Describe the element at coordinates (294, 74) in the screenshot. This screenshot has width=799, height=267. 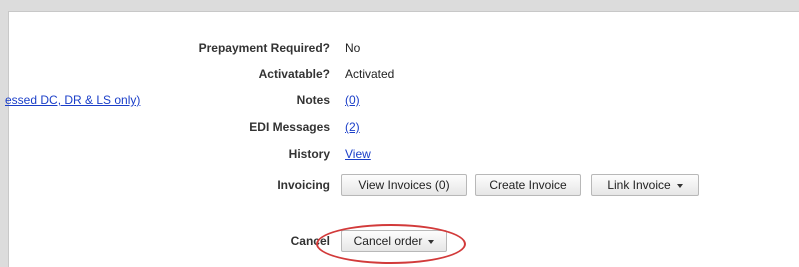
I see `activatable-label: Activatable?` at that location.